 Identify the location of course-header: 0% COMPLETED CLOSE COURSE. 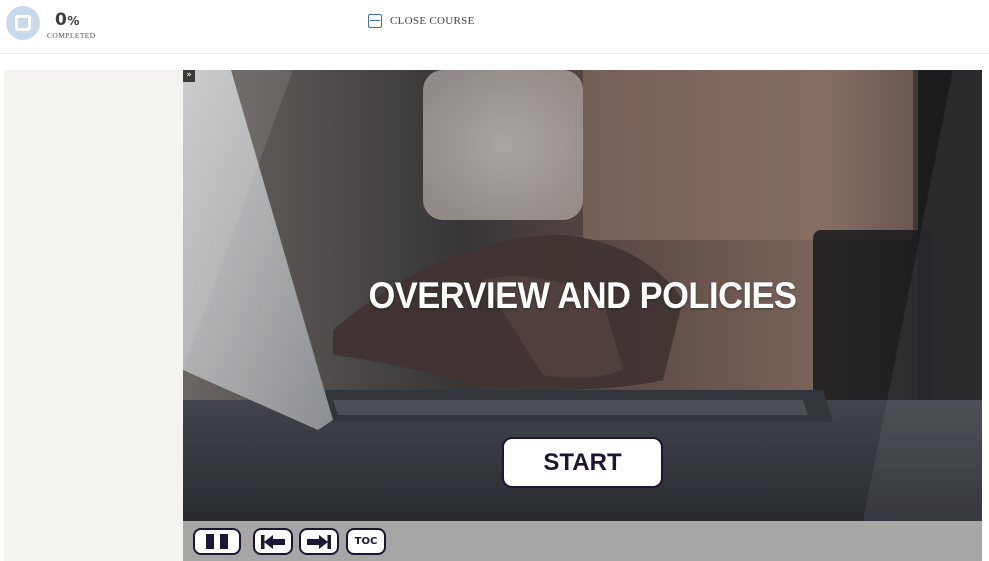
(494, 27).